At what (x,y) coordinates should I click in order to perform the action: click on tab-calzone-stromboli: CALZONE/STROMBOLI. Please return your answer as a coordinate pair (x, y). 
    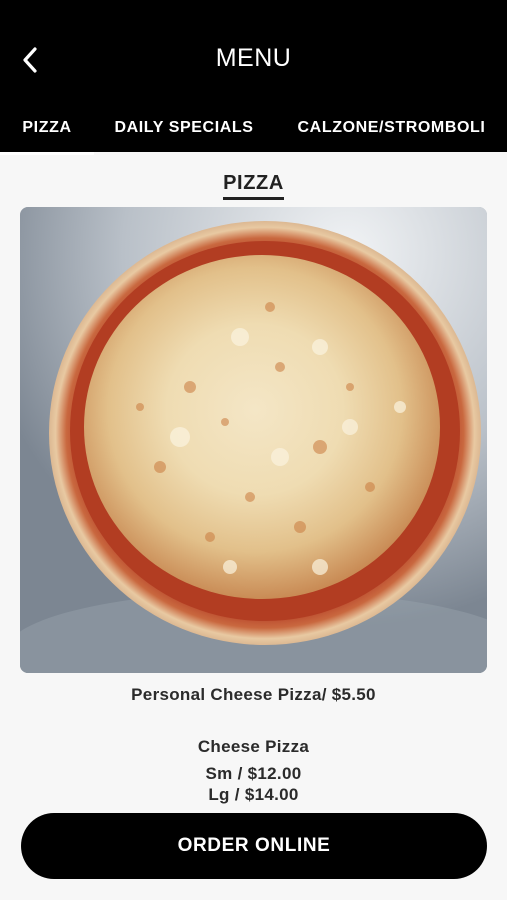
    Looking at the image, I should click on (391, 128).